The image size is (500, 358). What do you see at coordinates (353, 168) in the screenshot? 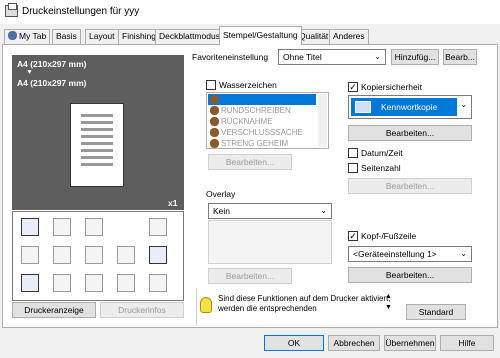
I see `page-number-checkbox` at bounding box center [353, 168].